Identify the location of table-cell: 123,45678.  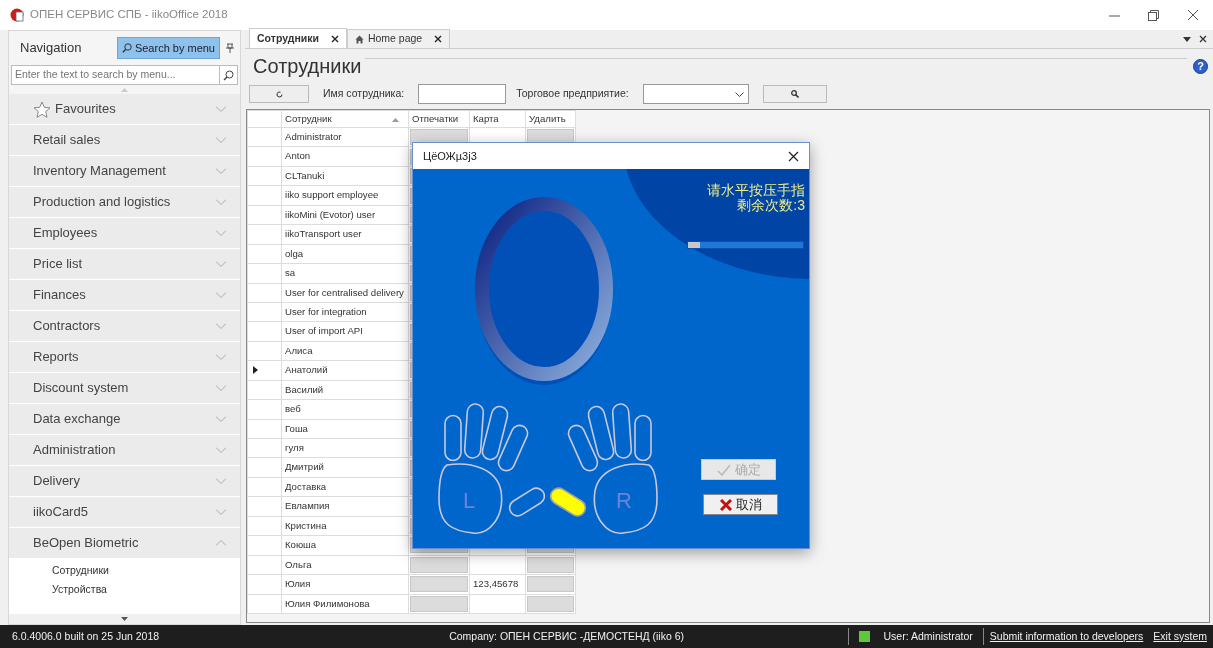
(497, 584).